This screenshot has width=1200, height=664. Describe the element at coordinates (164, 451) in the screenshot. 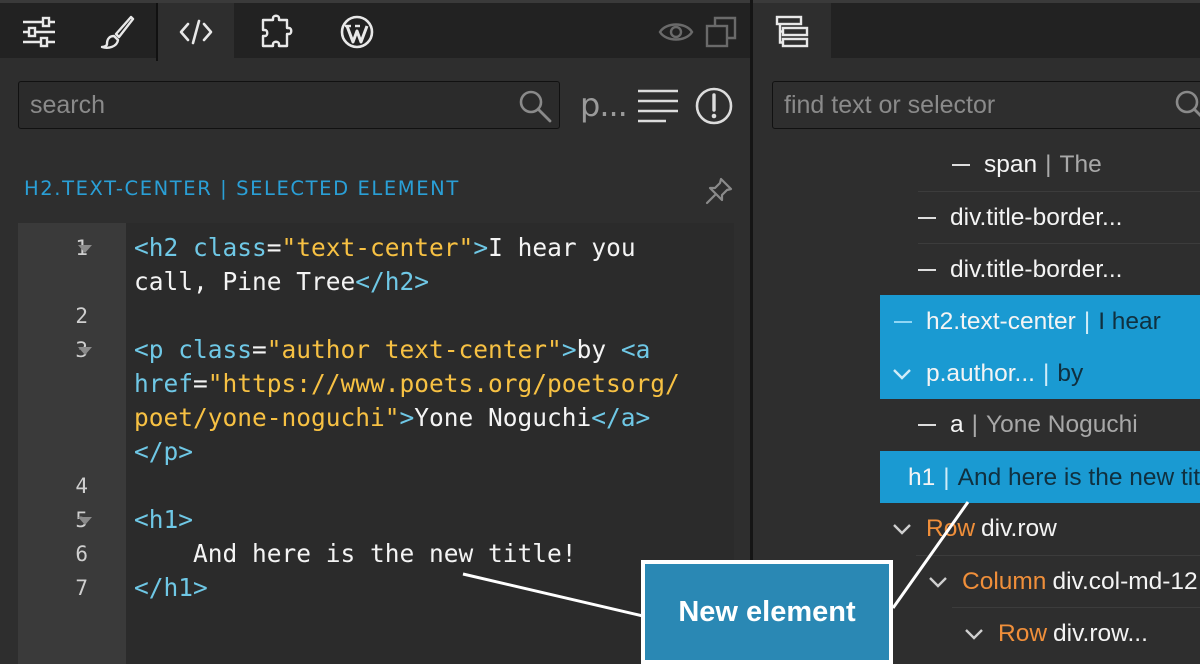

I see `code-token: </p>` at that location.